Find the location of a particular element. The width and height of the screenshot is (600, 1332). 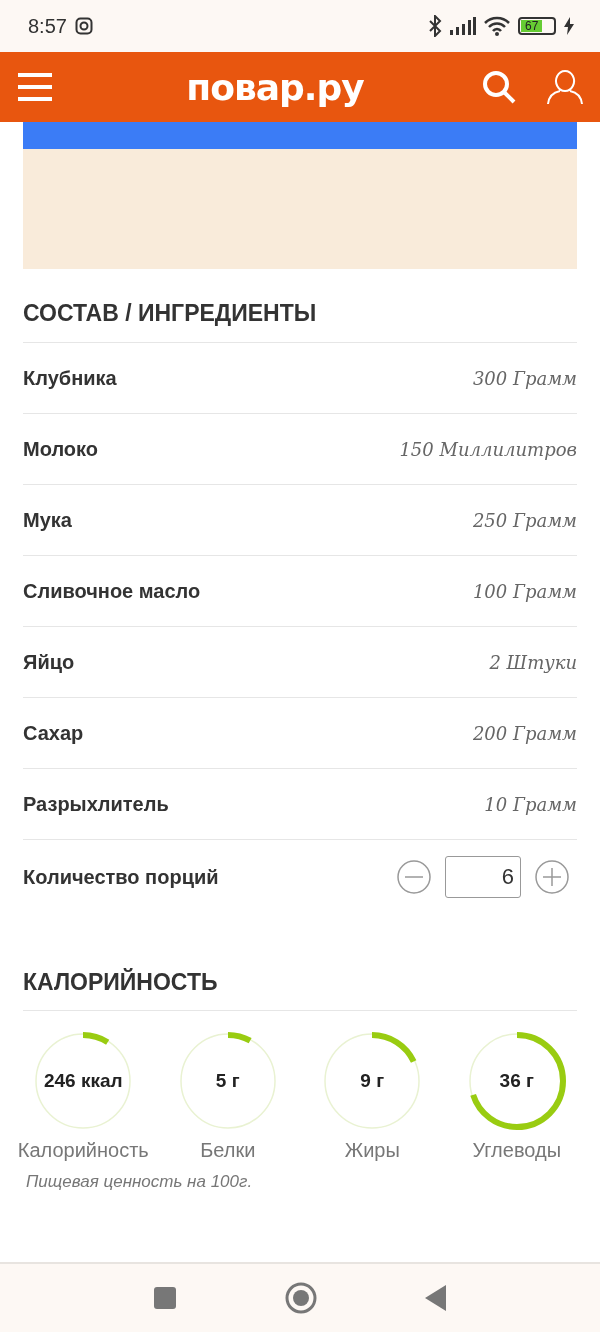

ingredient-amount: 10 Грамм is located at coordinates (530, 804).